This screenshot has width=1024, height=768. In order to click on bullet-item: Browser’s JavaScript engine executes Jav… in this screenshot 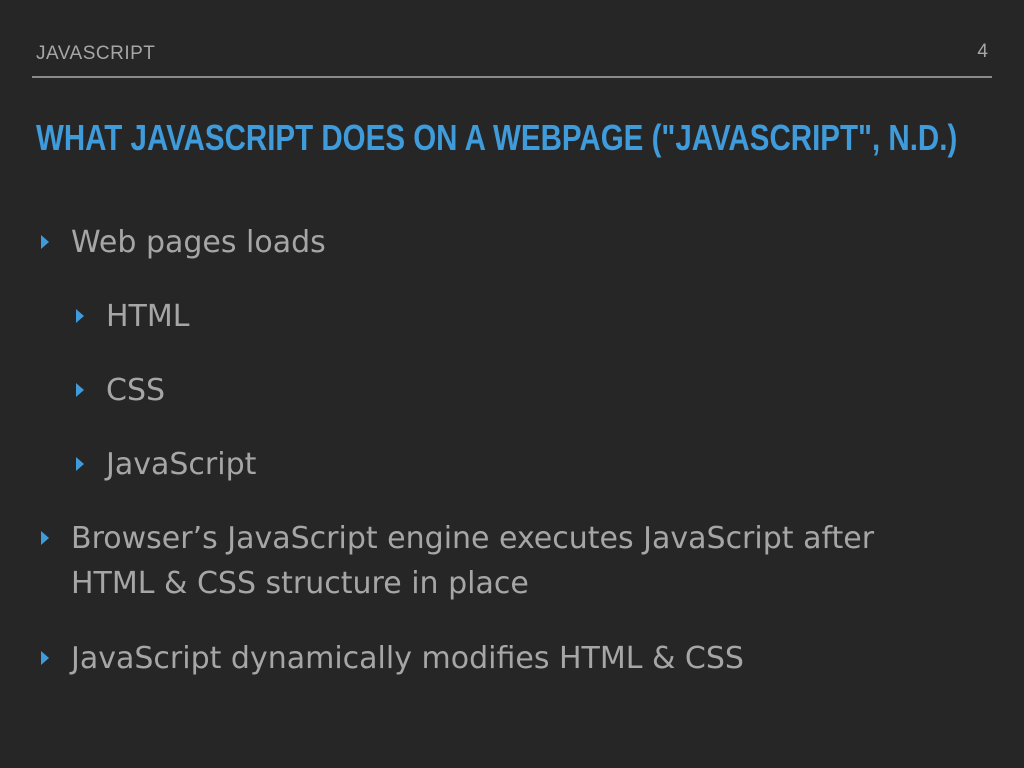, I will do `click(496, 561)`.